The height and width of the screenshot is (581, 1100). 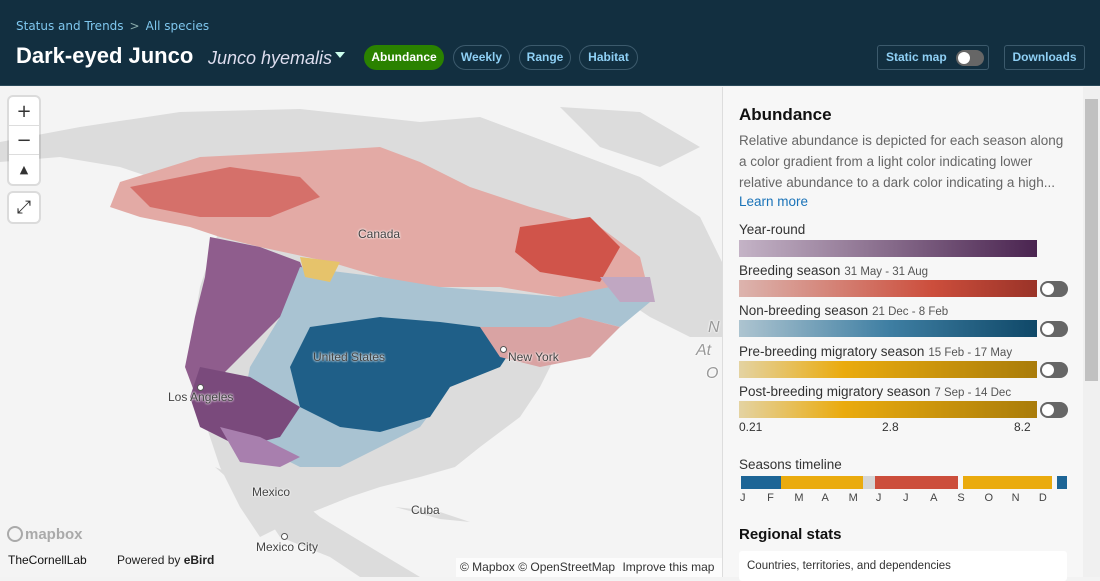 I want to click on pre-breeding-toggle, so click(x=1054, y=370).